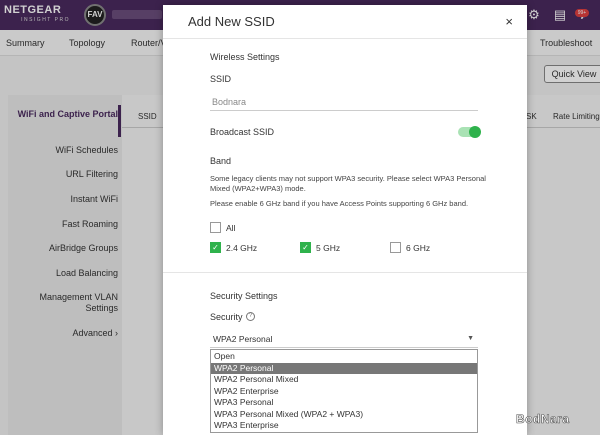 This screenshot has width=600, height=435. What do you see at coordinates (328, 248) in the screenshot?
I see `band-5ghz-label: 5 GHz` at bounding box center [328, 248].